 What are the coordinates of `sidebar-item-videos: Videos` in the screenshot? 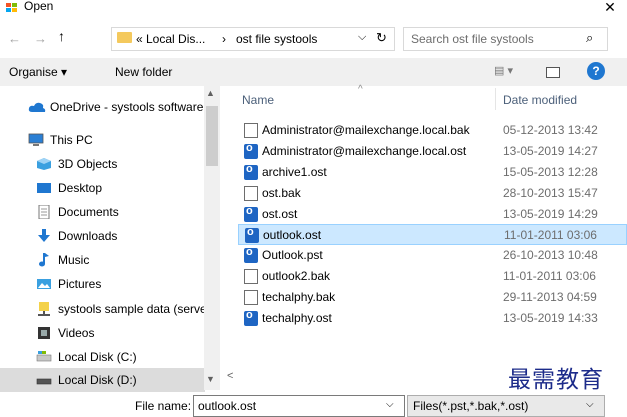 It's located at (102, 333).